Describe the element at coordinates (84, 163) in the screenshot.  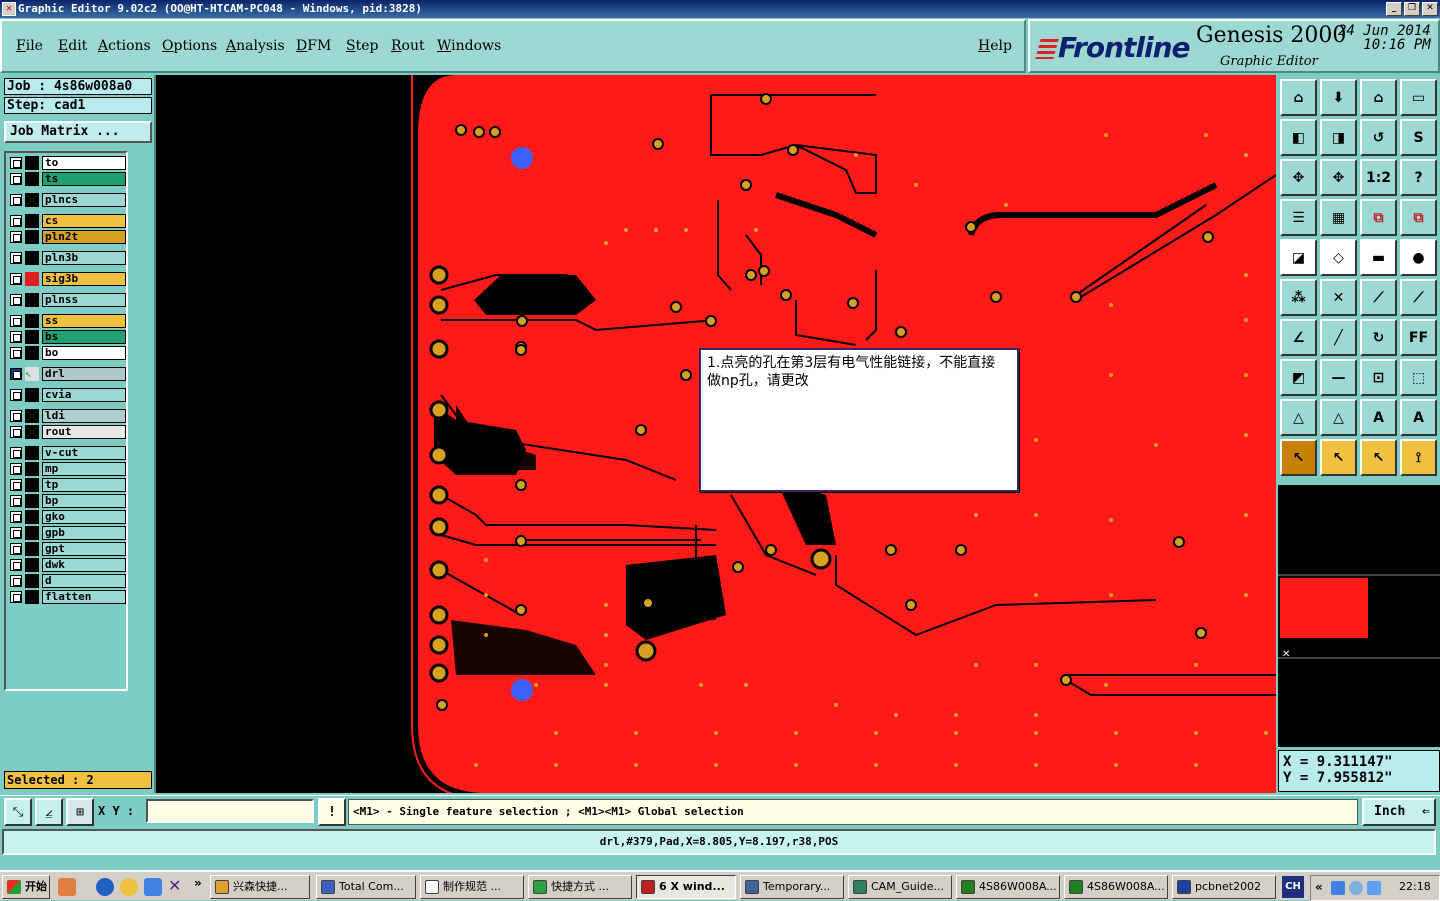
I see `layer-name: to` at that location.